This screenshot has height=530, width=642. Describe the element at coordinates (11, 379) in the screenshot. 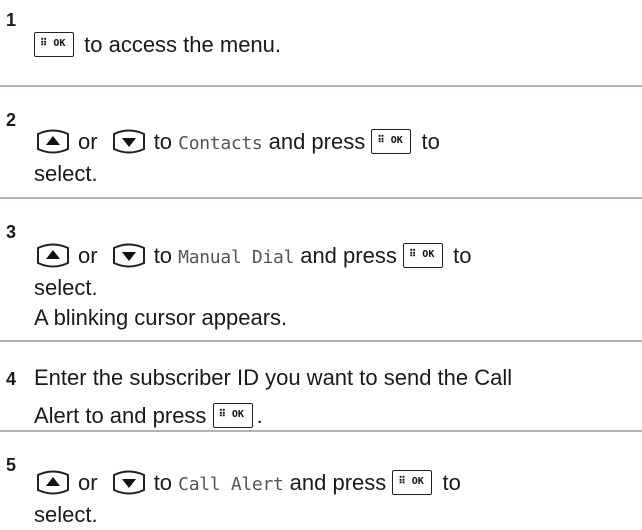

I see `step-number: 4` at that location.